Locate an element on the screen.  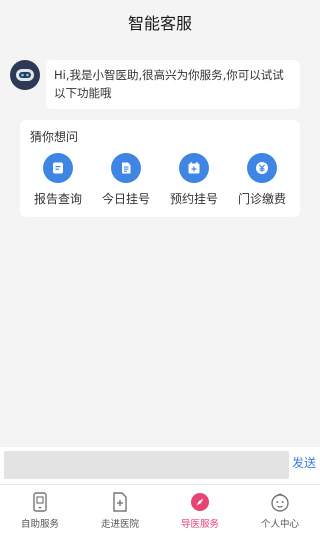
baby-face-icon is located at coordinates (280, 502).